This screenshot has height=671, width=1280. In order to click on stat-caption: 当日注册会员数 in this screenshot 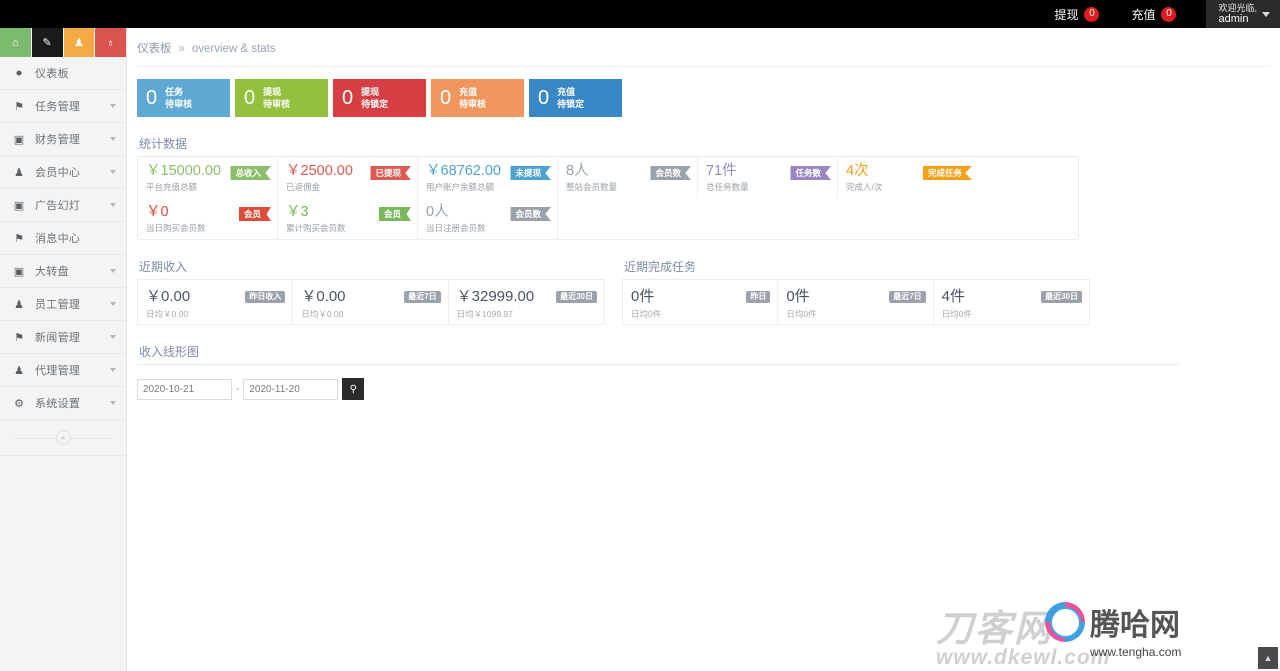, I will do `click(456, 228)`.